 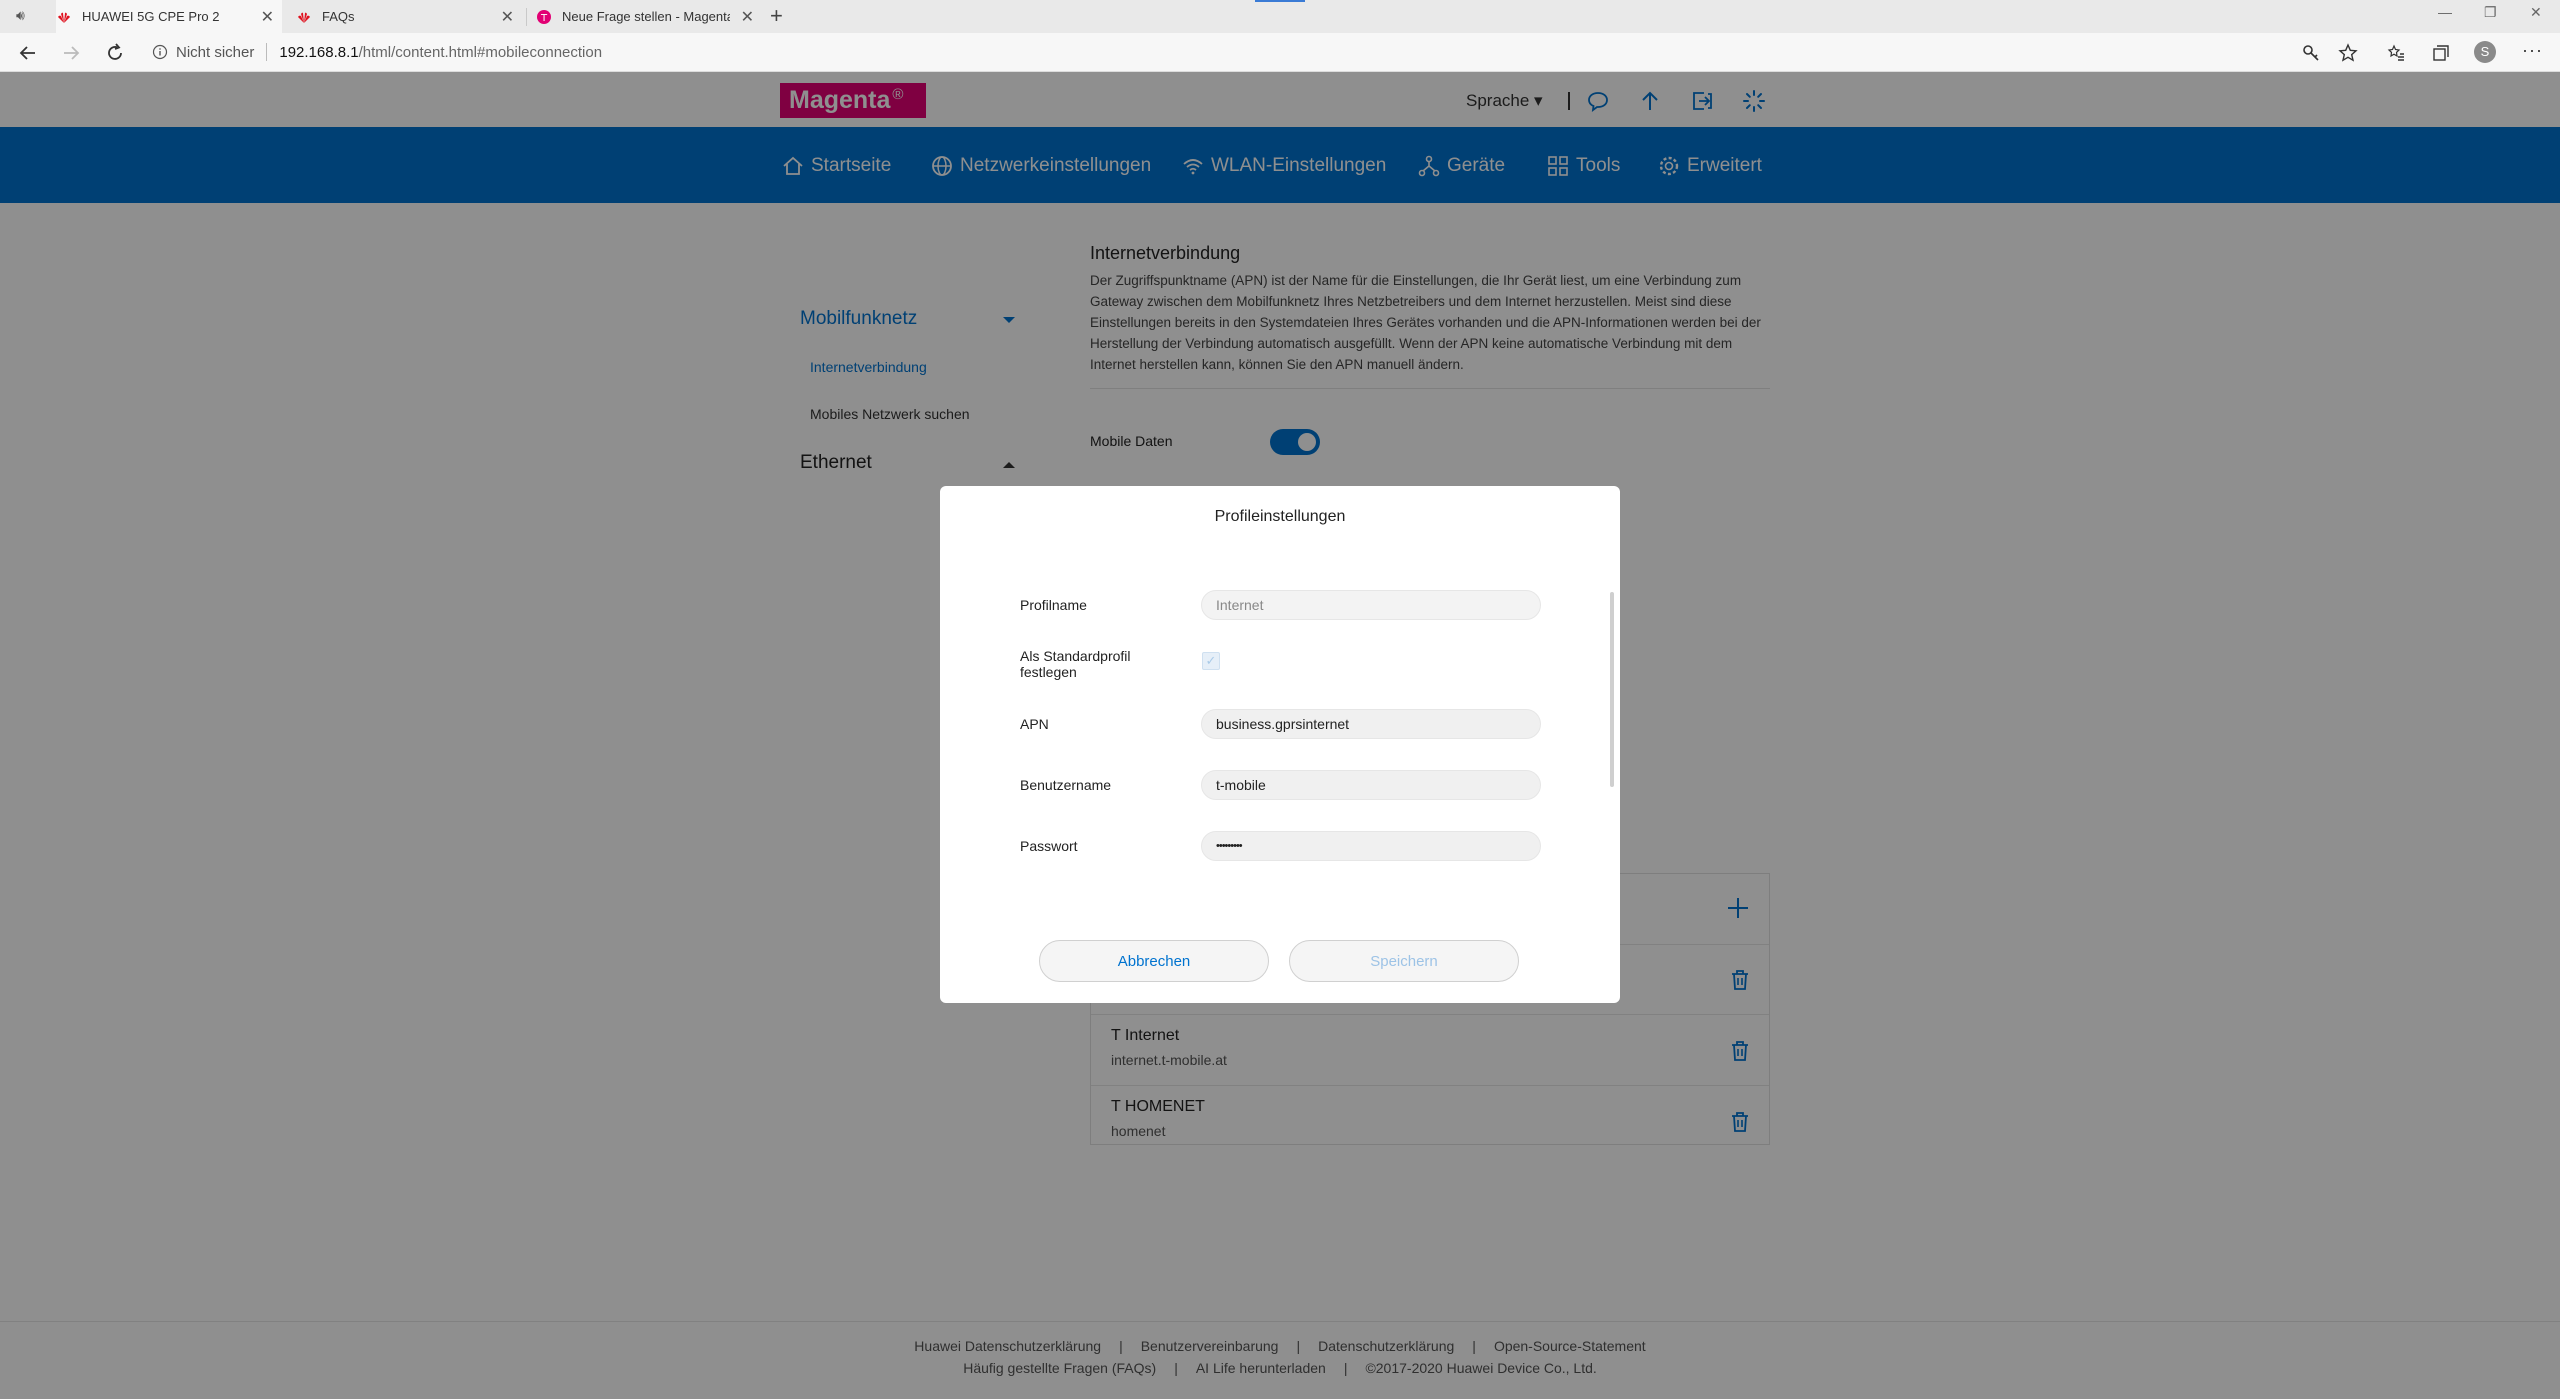 What do you see at coordinates (1280, 1) in the screenshot?
I see `tab-indicator` at bounding box center [1280, 1].